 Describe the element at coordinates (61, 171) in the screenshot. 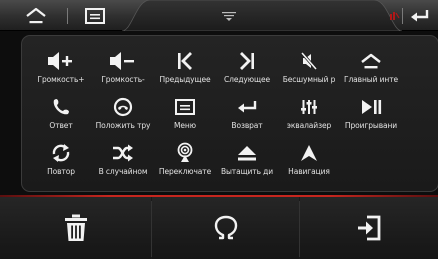

I see `item-label: Повтор` at that location.